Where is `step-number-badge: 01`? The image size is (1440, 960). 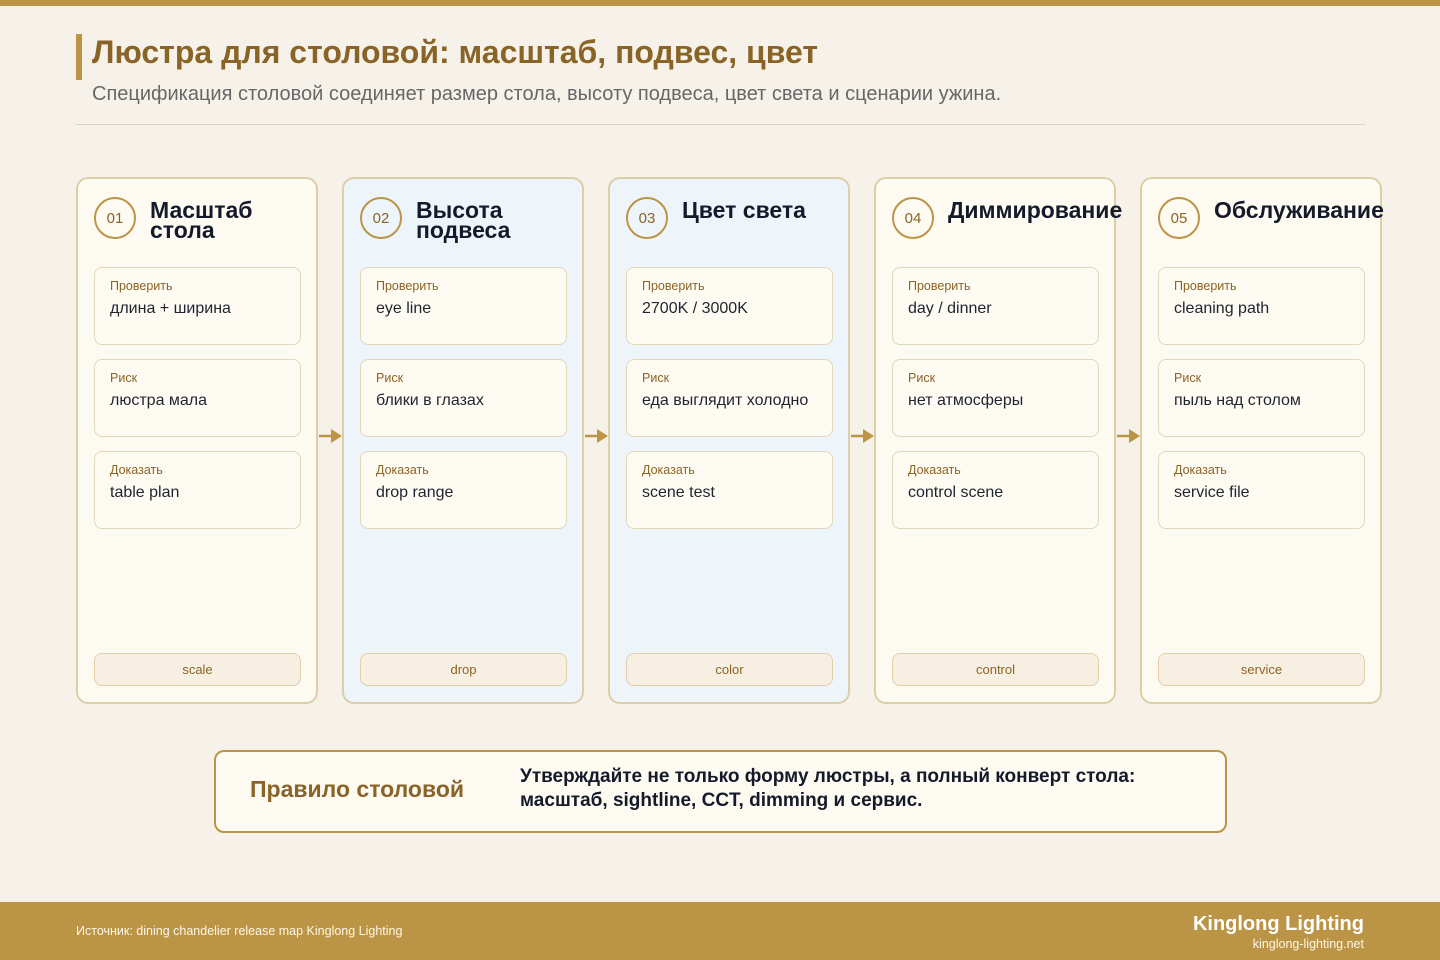 step-number-badge: 01 is located at coordinates (115, 218).